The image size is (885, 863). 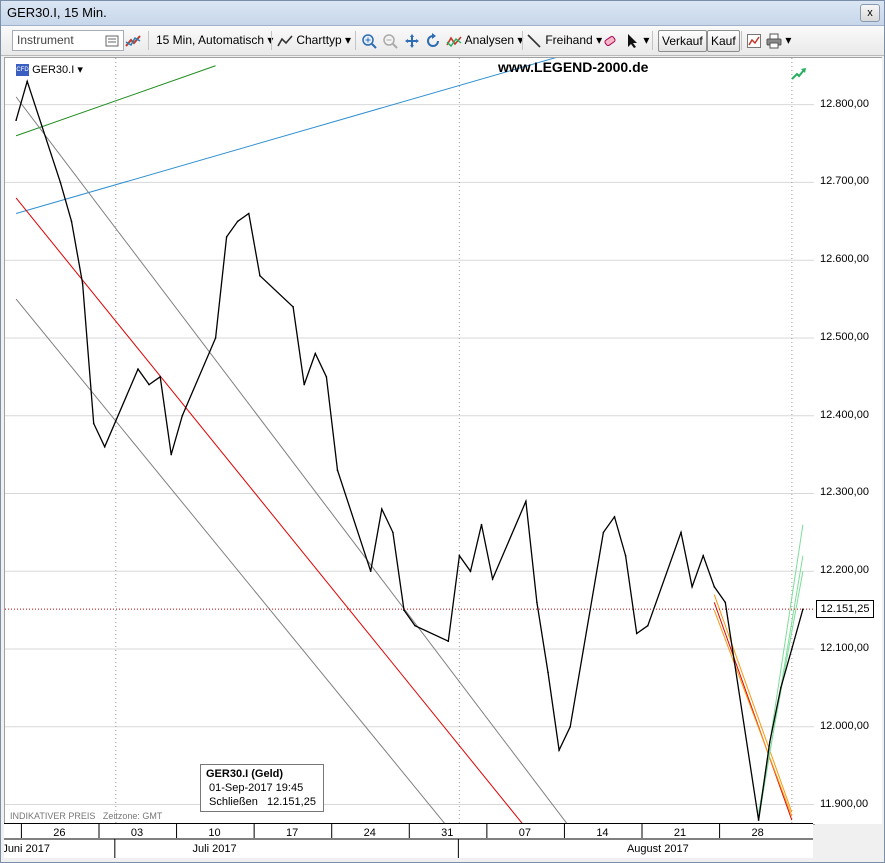 I want to click on verkauf-button: Verkauf, so click(x=682, y=41).